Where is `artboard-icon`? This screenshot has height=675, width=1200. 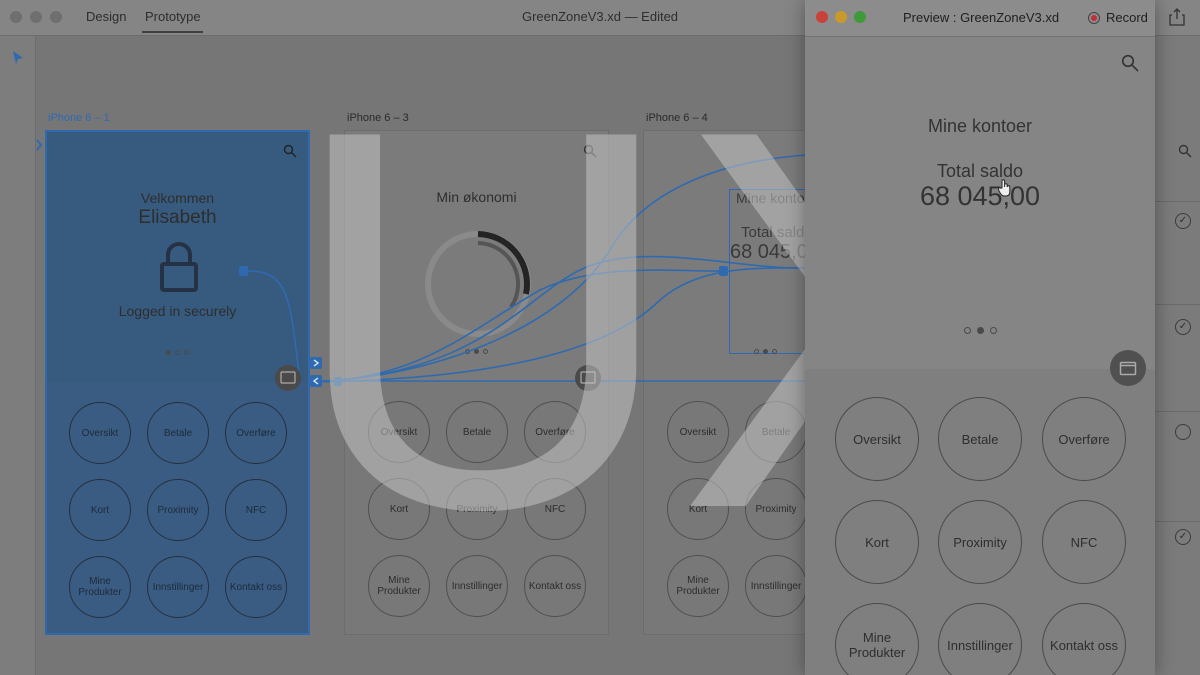
artboard-icon is located at coordinates (1128, 368).